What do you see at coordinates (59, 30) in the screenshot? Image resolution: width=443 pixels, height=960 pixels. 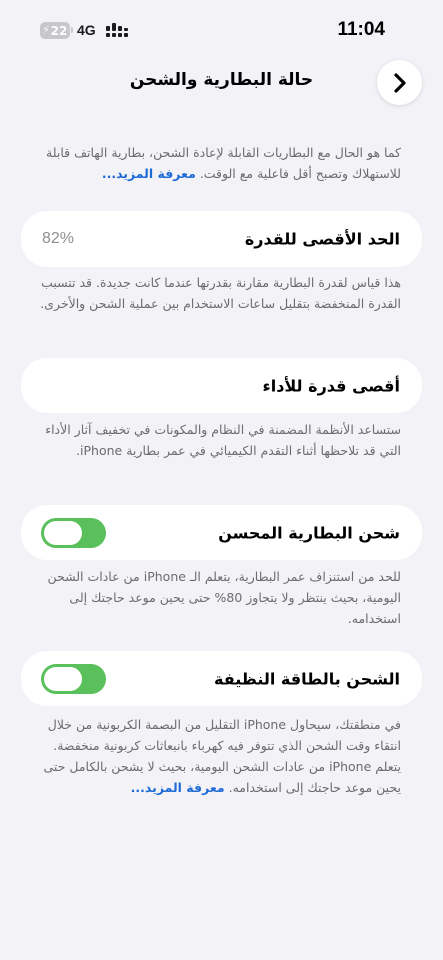 I see `battery-level: 22` at bounding box center [59, 30].